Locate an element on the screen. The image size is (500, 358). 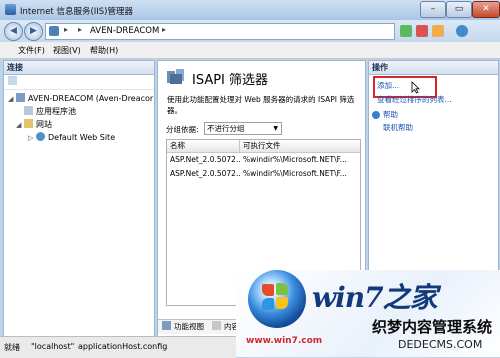
menu-file: 文件(F) is located at coordinates (31, 50).